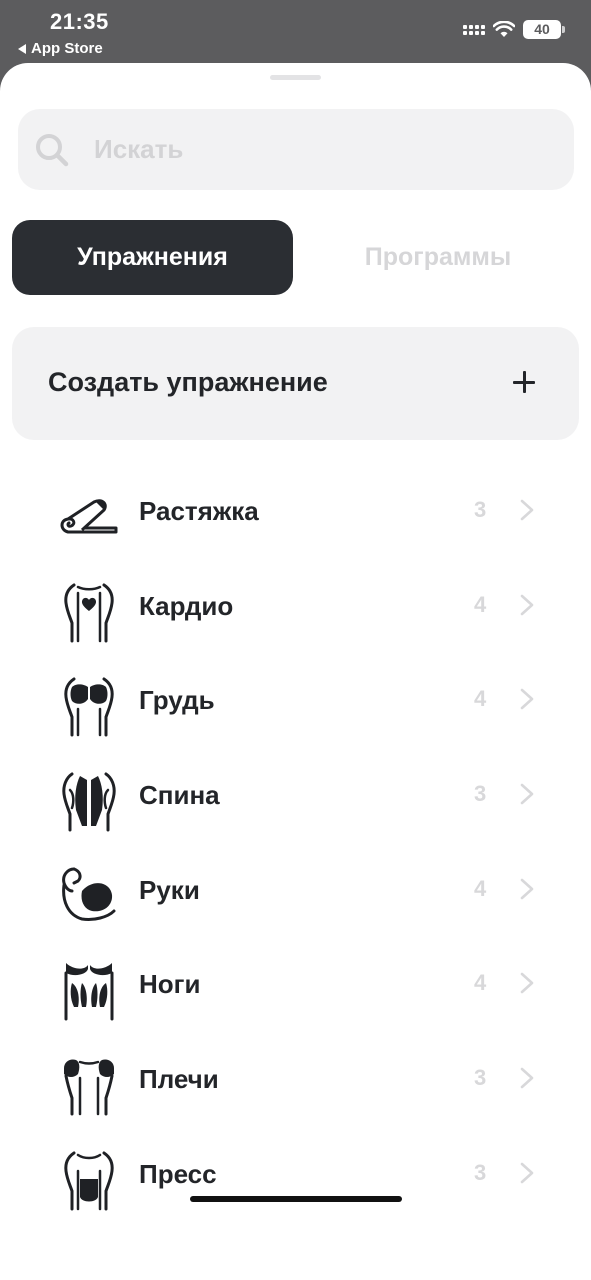 This screenshot has width=591, height=1280. Describe the element at coordinates (296, 1199) in the screenshot. I see `home-indicator` at that location.